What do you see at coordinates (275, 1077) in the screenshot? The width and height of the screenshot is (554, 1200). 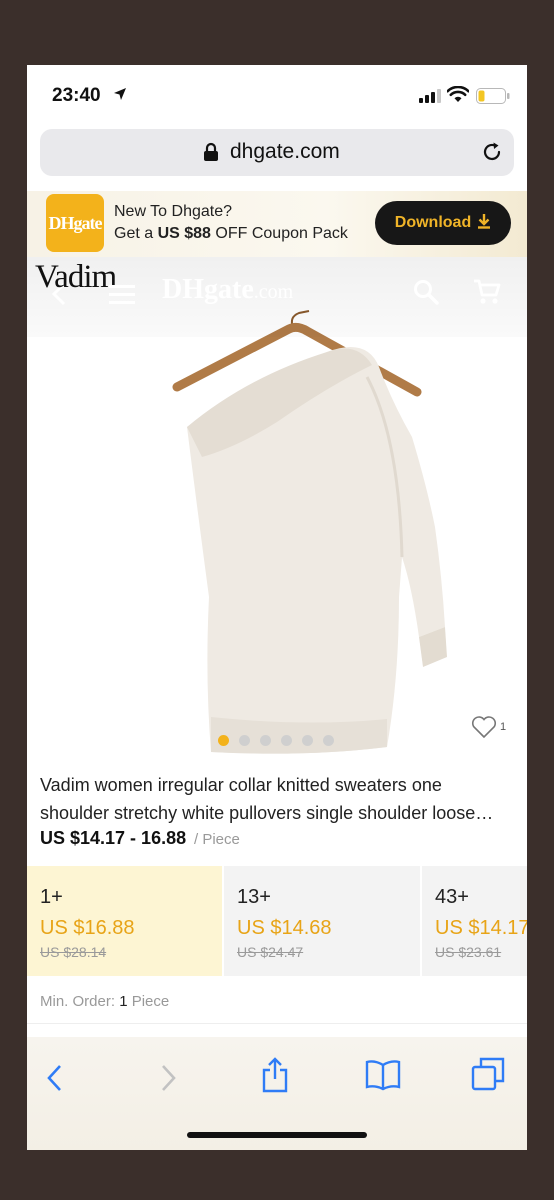 I see `share-icon` at bounding box center [275, 1077].